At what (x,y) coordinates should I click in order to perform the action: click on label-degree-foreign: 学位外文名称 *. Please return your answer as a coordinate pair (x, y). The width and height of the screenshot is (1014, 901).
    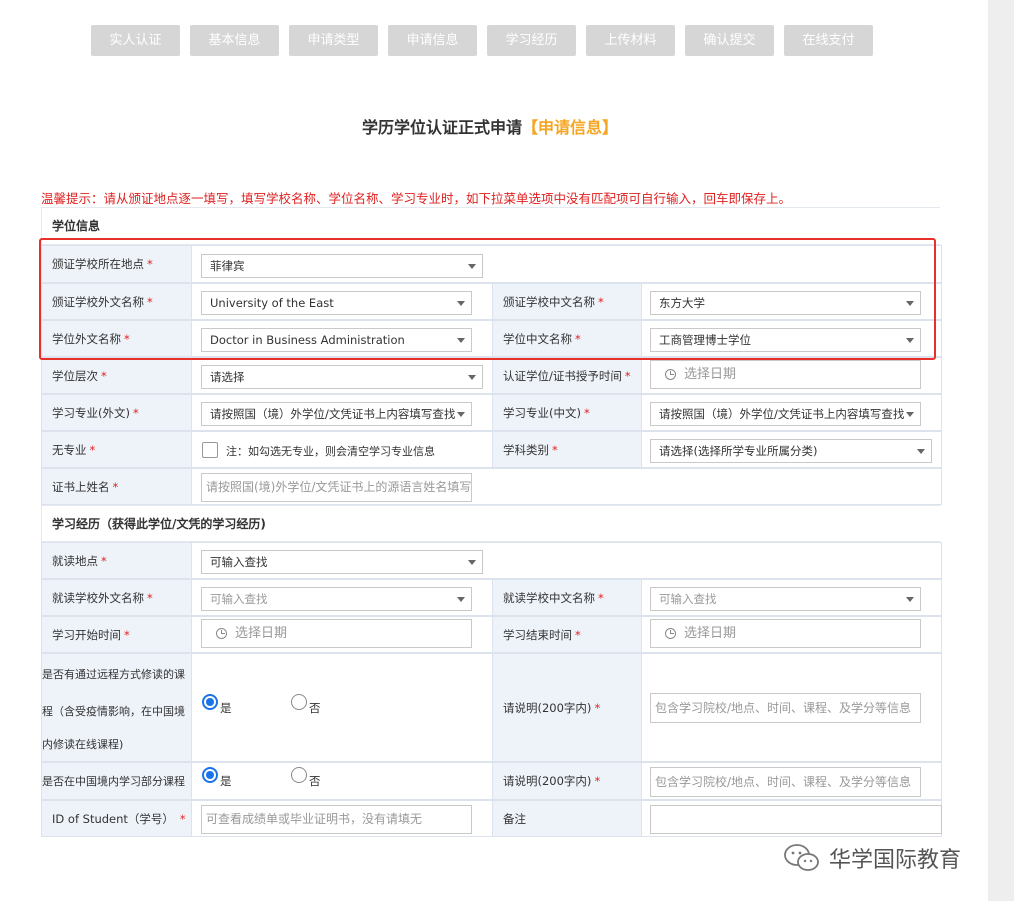
    Looking at the image, I should click on (116, 338).